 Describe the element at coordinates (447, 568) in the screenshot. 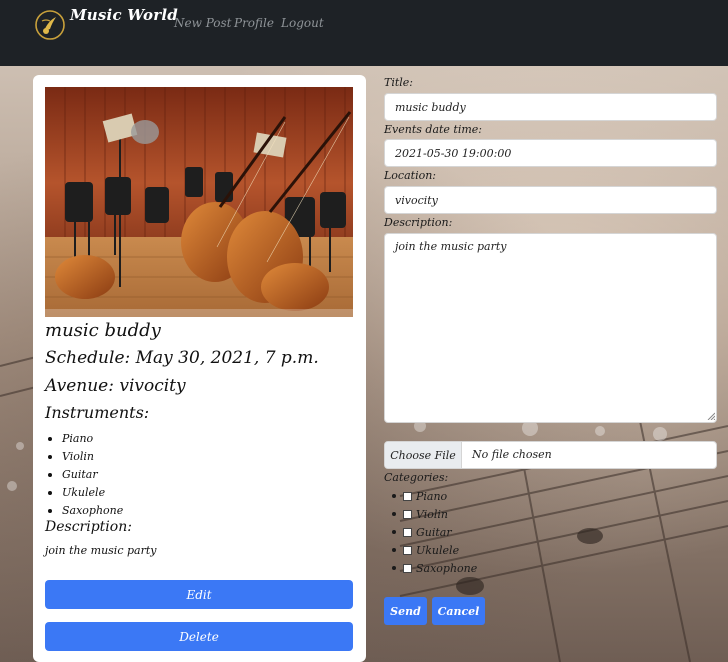

I see `category-label: Saxophone` at that location.